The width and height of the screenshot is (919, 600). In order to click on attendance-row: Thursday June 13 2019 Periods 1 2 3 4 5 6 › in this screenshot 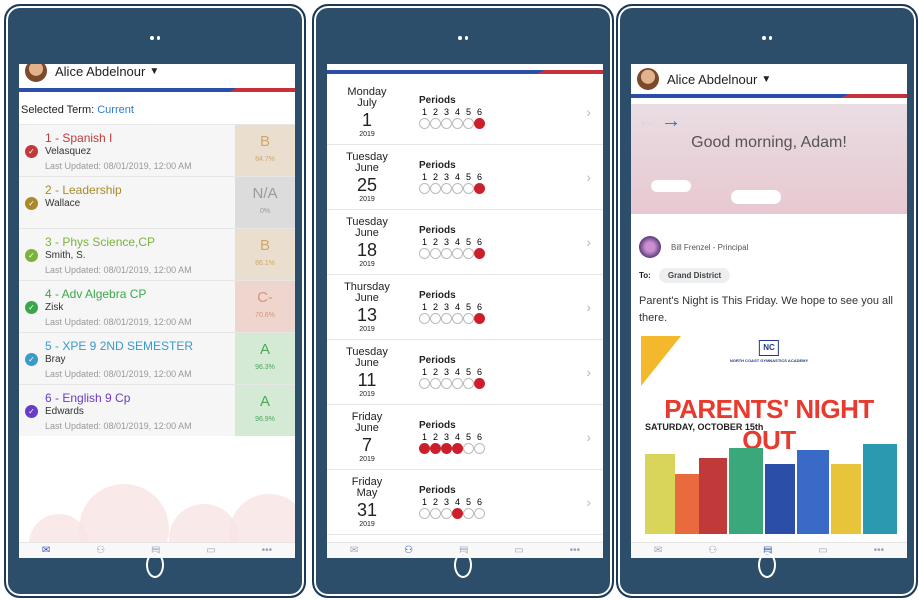, I will do `click(465, 307)`.